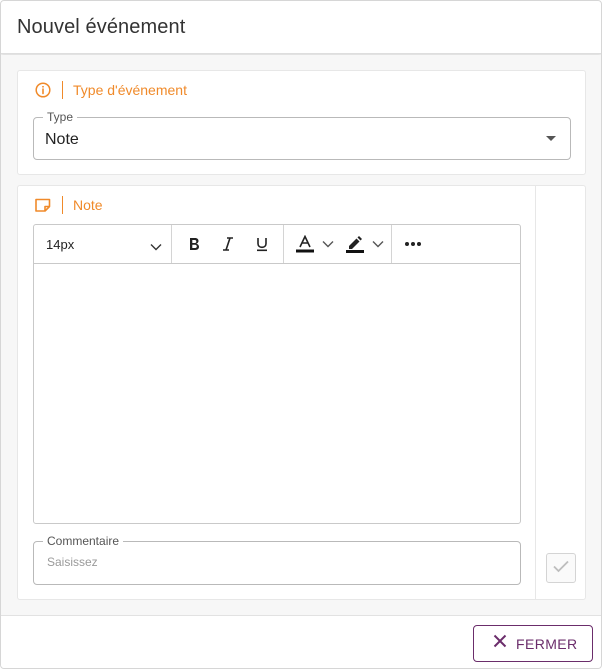  What do you see at coordinates (262, 244) in the screenshot?
I see `underline-icon` at bounding box center [262, 244].